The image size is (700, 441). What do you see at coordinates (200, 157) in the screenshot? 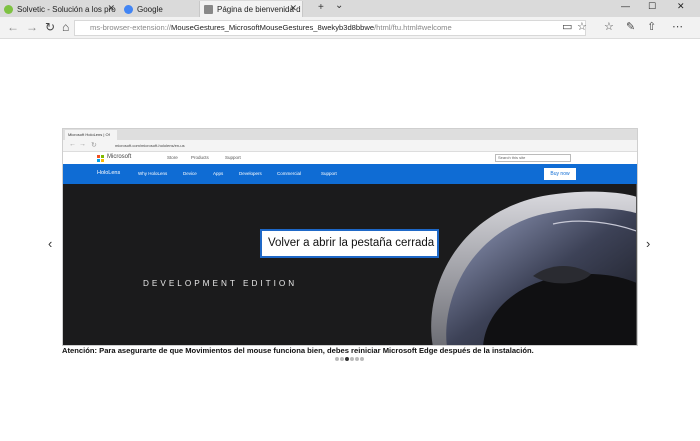
I see `ms-nav-products: Products` at bounding box center [200, 157].